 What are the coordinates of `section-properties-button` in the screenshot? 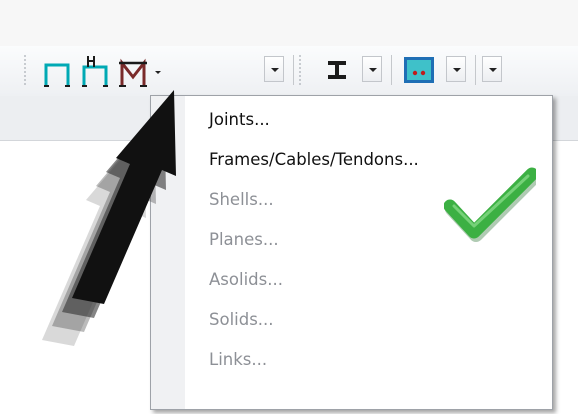 It's located at (337, 70).